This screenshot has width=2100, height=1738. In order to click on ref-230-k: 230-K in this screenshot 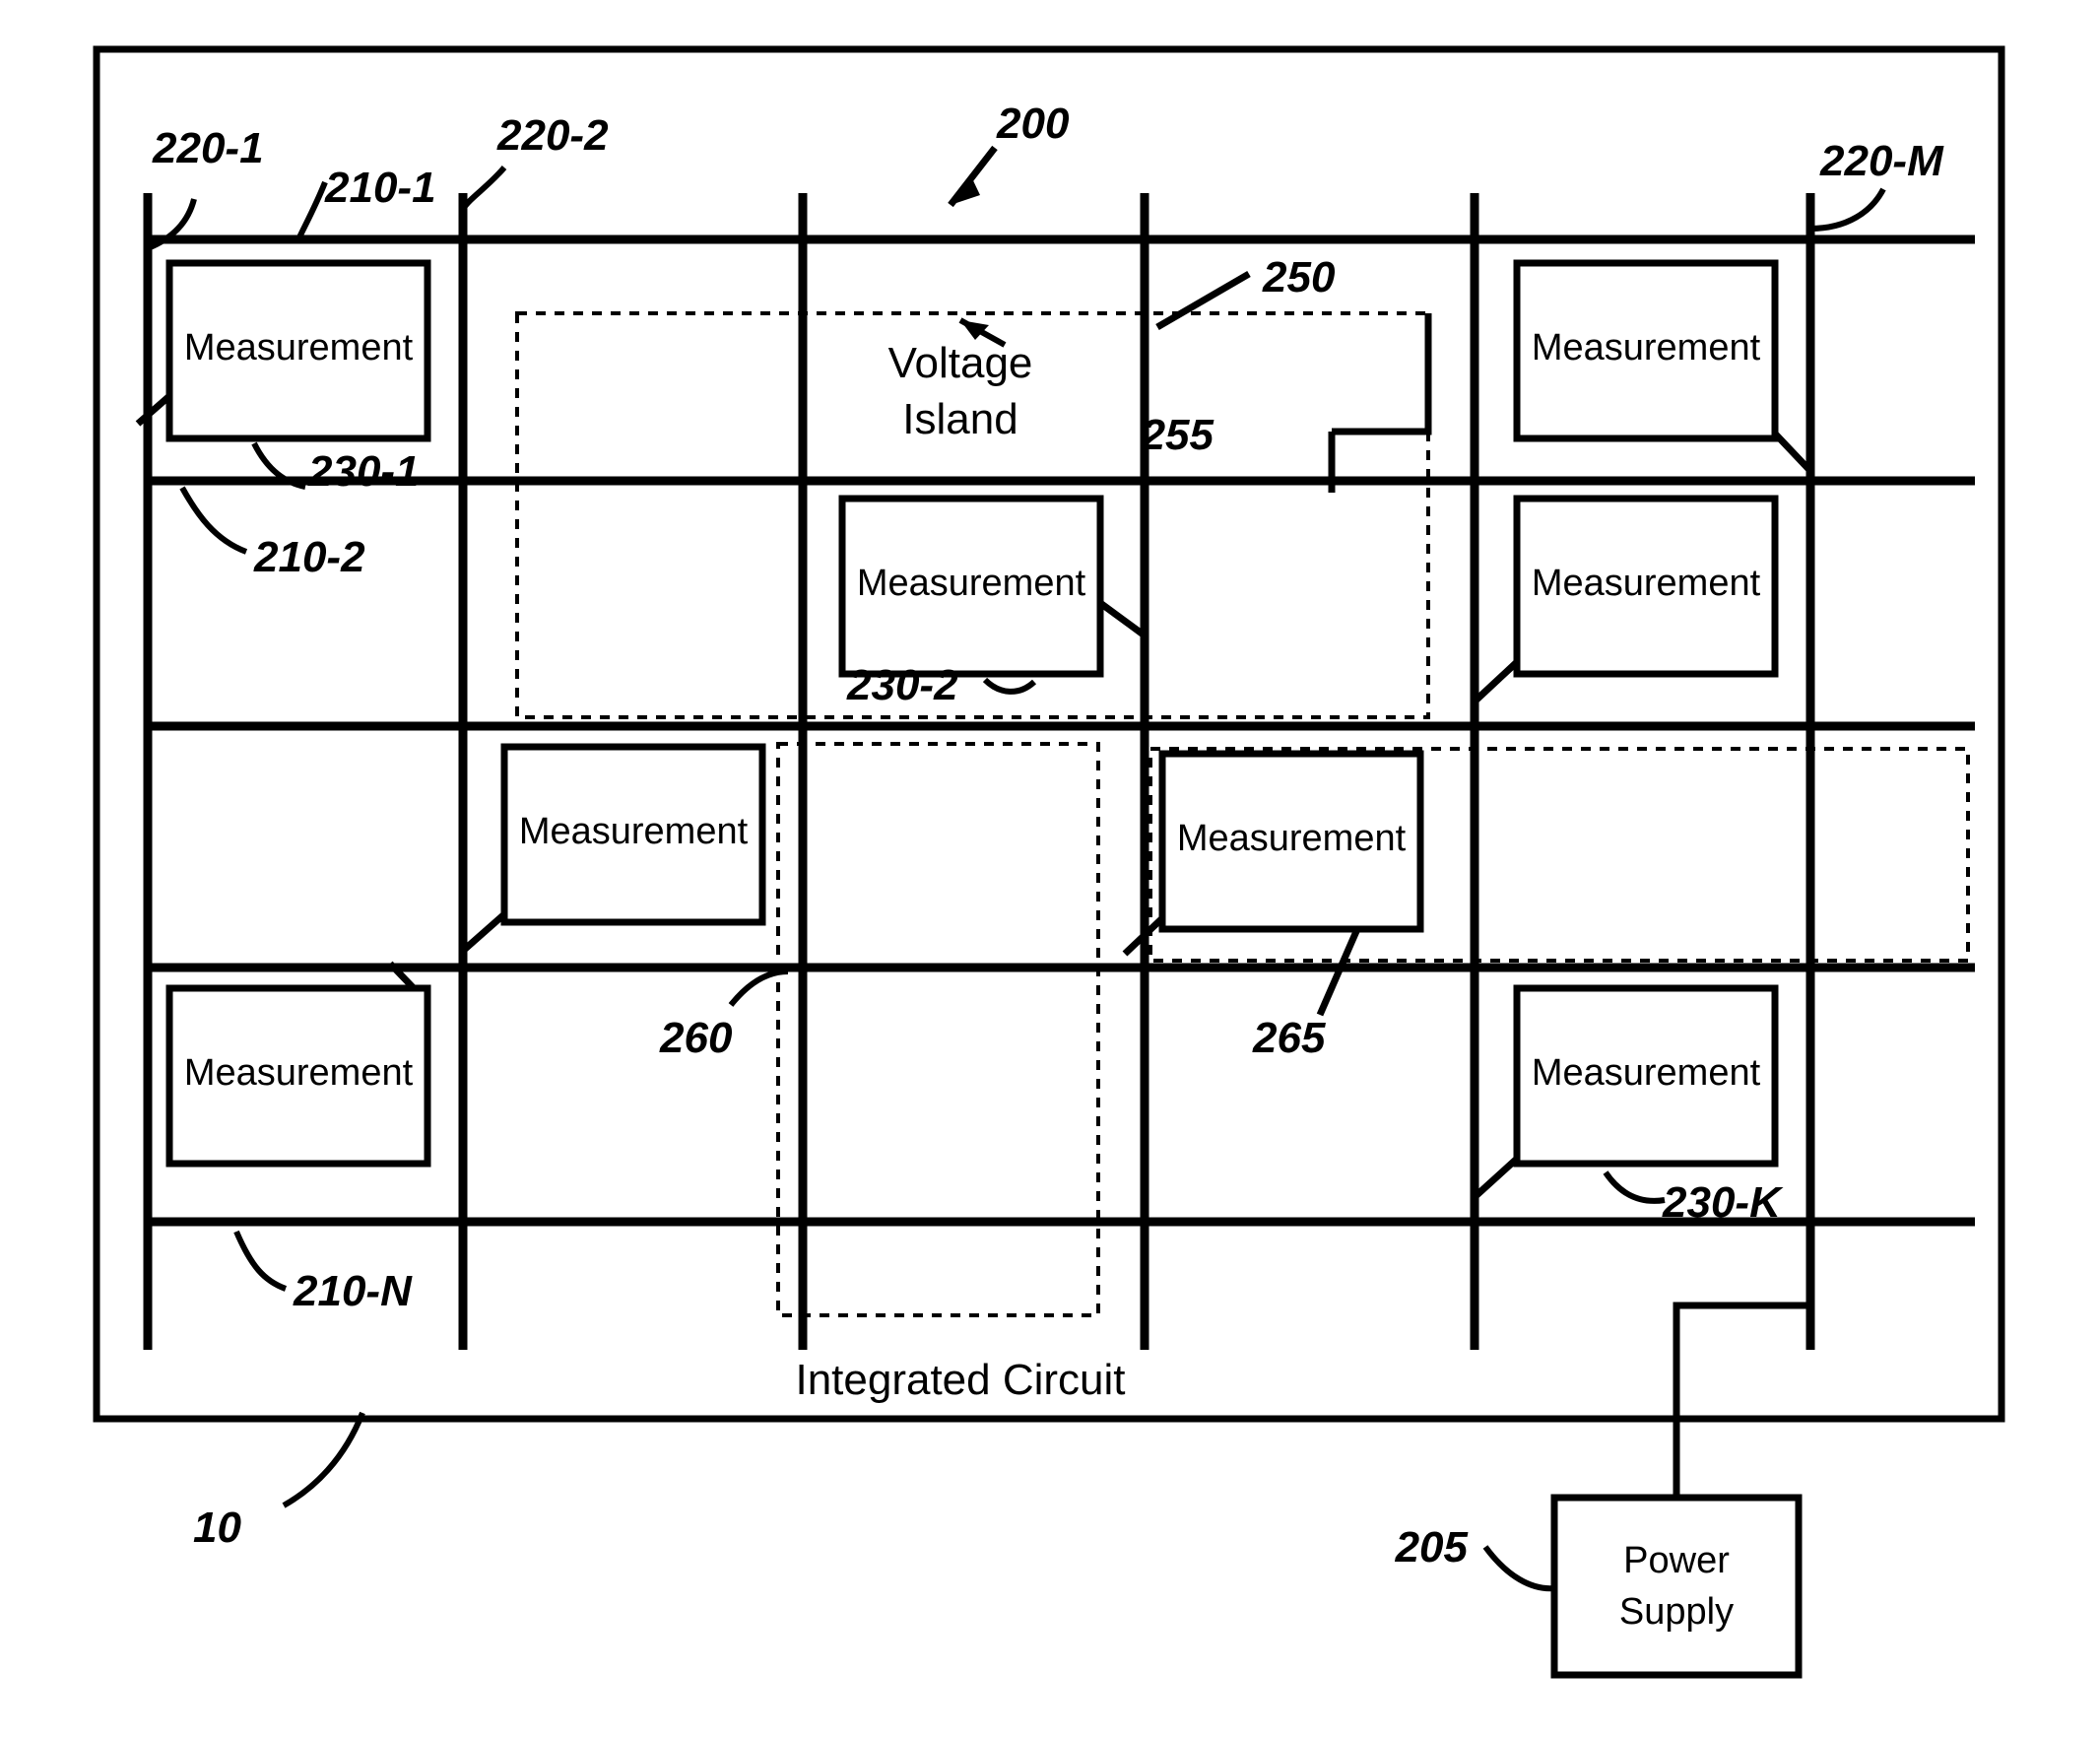, I will do `click(1723, 1202)`.